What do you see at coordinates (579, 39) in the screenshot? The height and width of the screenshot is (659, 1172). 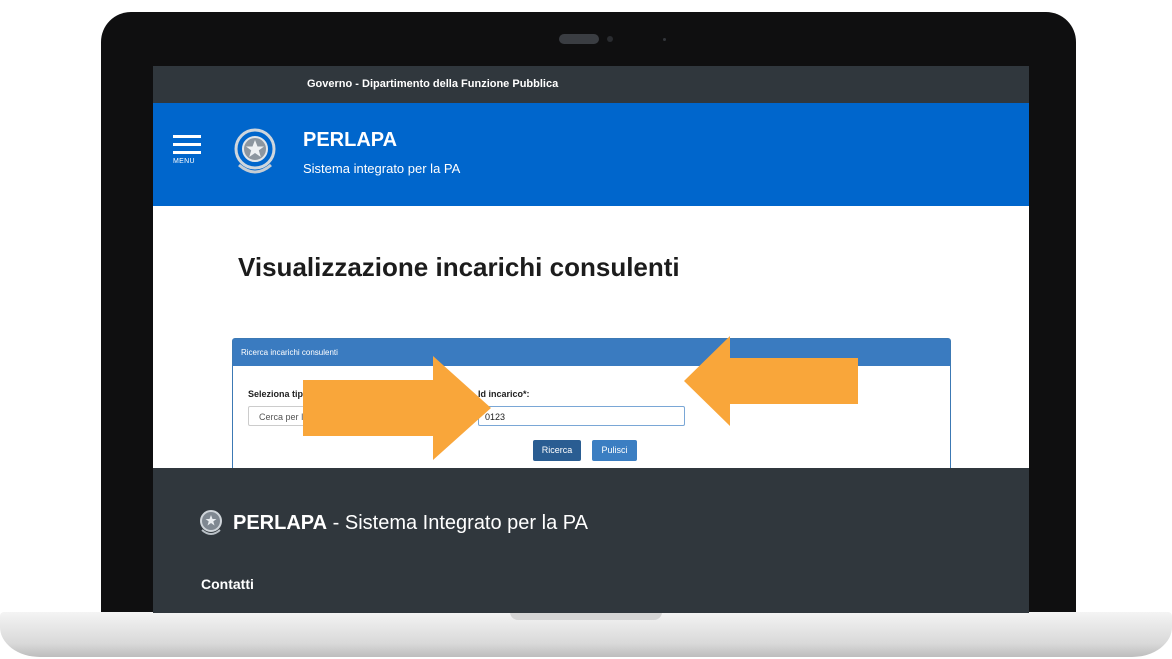 I see `camera-icon` at bounding box center [579, 39].